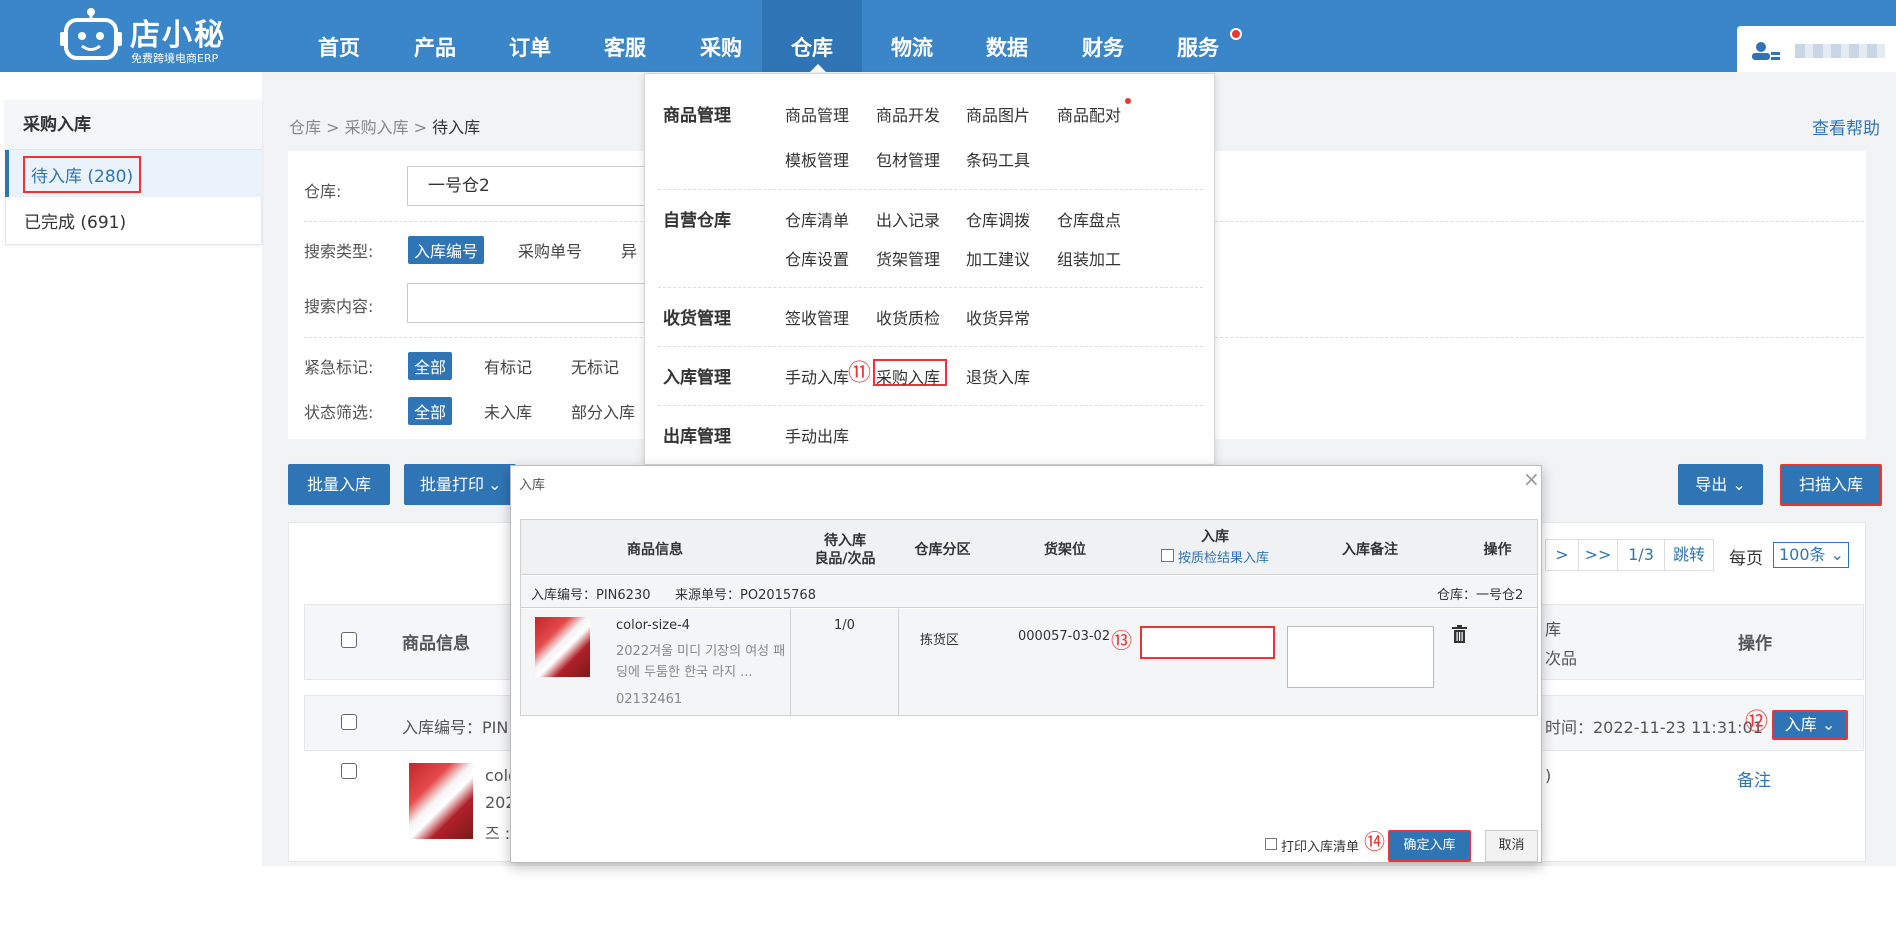 The width and height of the screenshot is (1896, 925). What do you see at coordinates (1641, 555) in the screenshot?
I see `pager-current: 1/3` at bounding box center [1641, 555].